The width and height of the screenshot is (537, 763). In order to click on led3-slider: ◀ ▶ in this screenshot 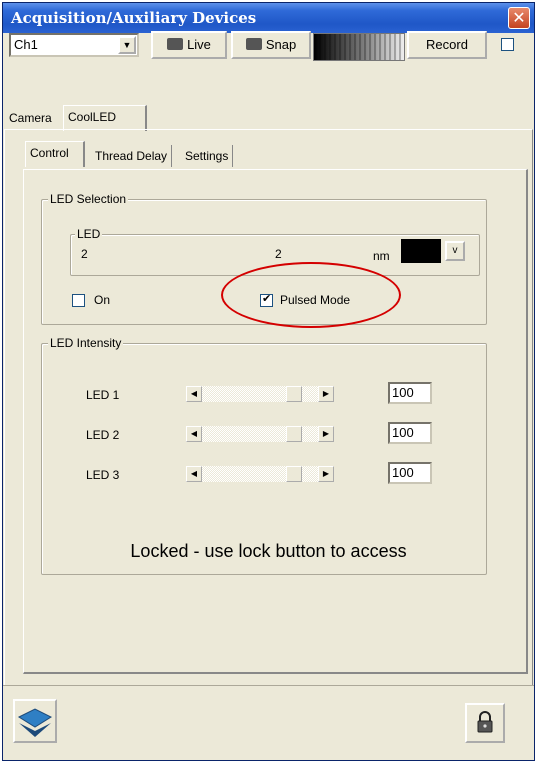, I will do `click(260, 474)`.